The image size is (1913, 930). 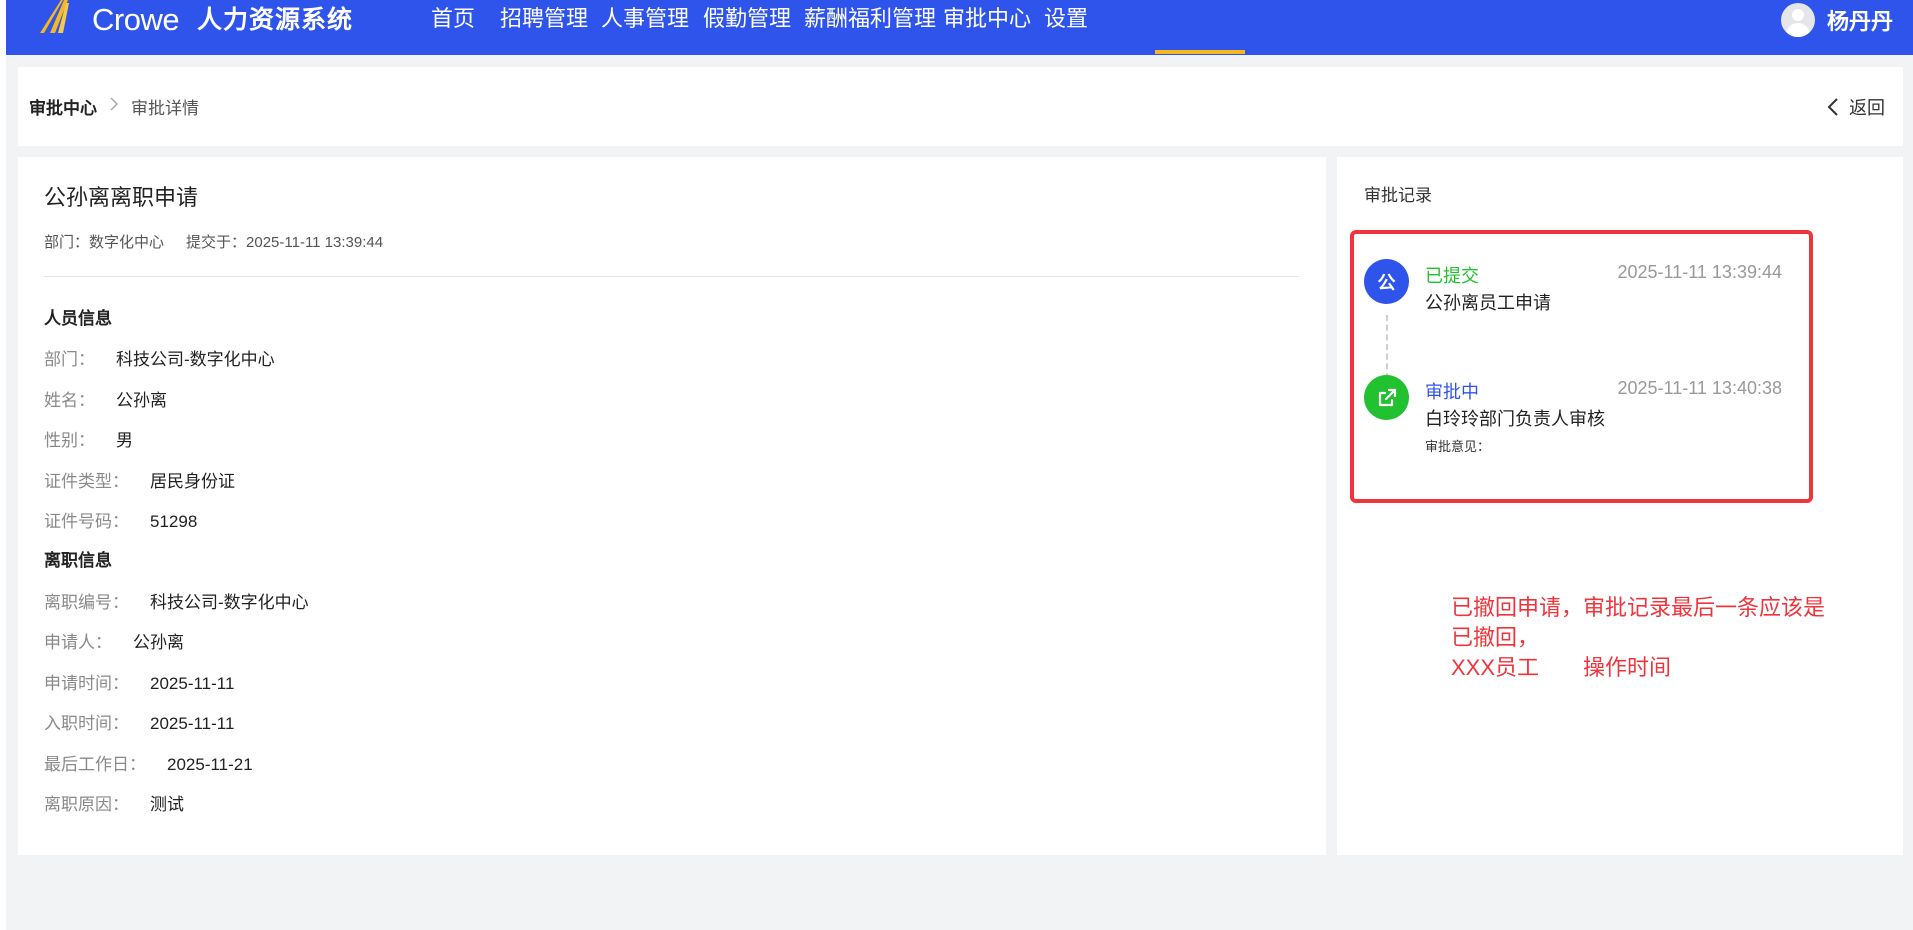 I want to click on personnel-section-title: 人员信息, so click(x=78, y=318).